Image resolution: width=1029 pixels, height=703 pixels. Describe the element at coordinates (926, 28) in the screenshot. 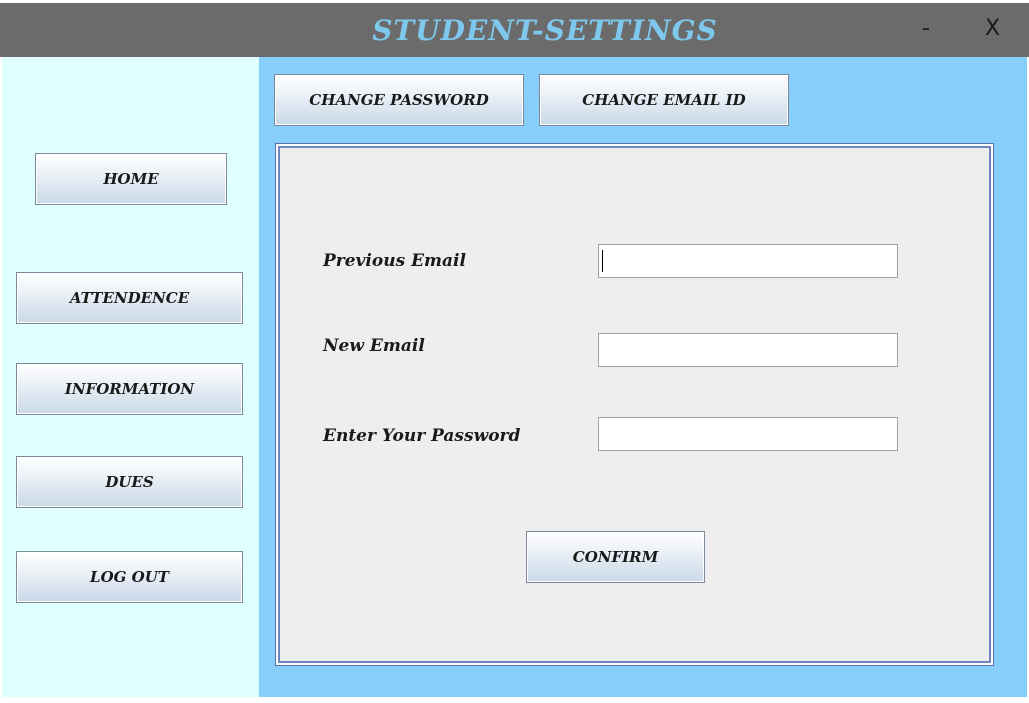

I see `minimize-button: -` at that location.